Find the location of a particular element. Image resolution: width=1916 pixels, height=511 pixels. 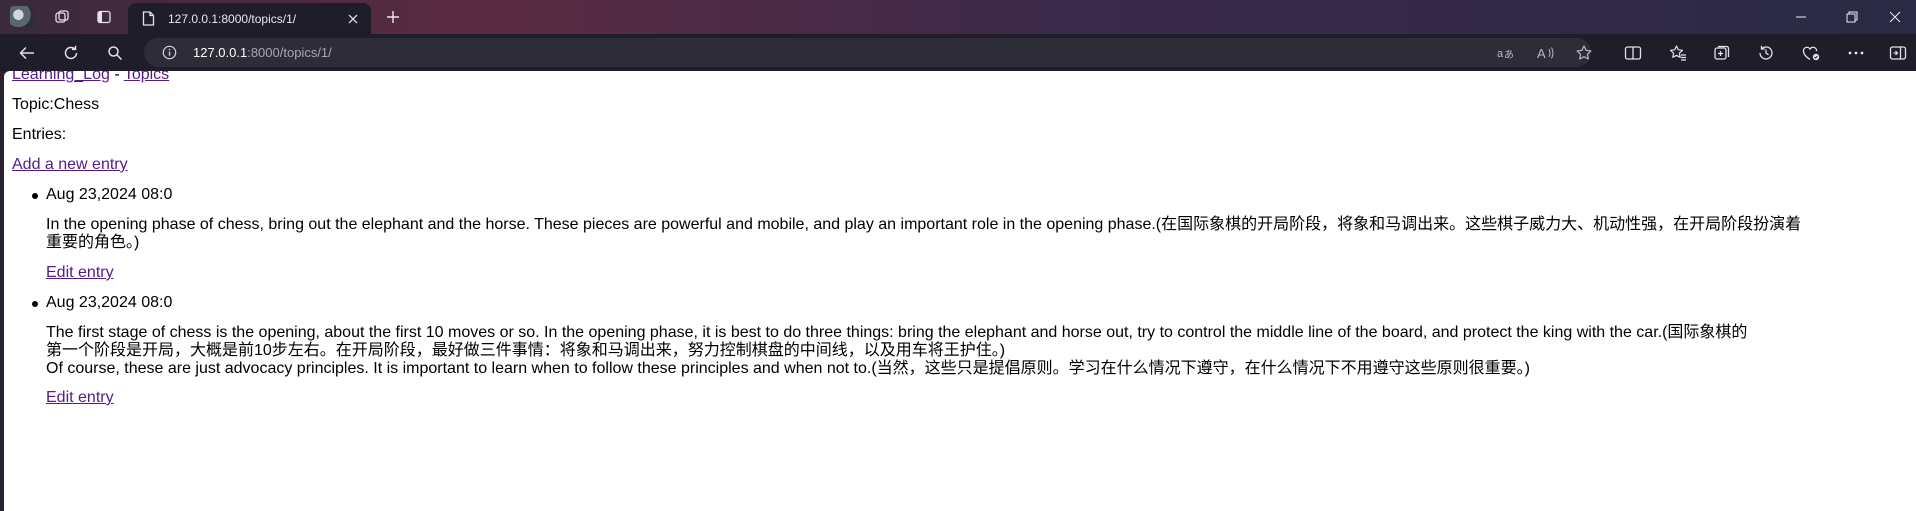

restore-icon is located at coordinates (1852, 17).